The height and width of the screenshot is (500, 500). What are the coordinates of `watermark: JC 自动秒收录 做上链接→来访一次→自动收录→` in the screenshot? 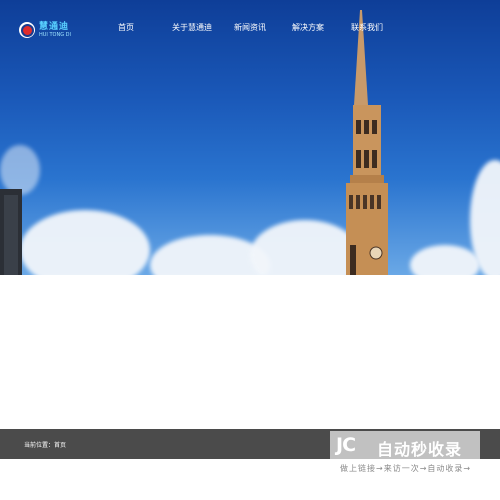 It's located at (405, 453).